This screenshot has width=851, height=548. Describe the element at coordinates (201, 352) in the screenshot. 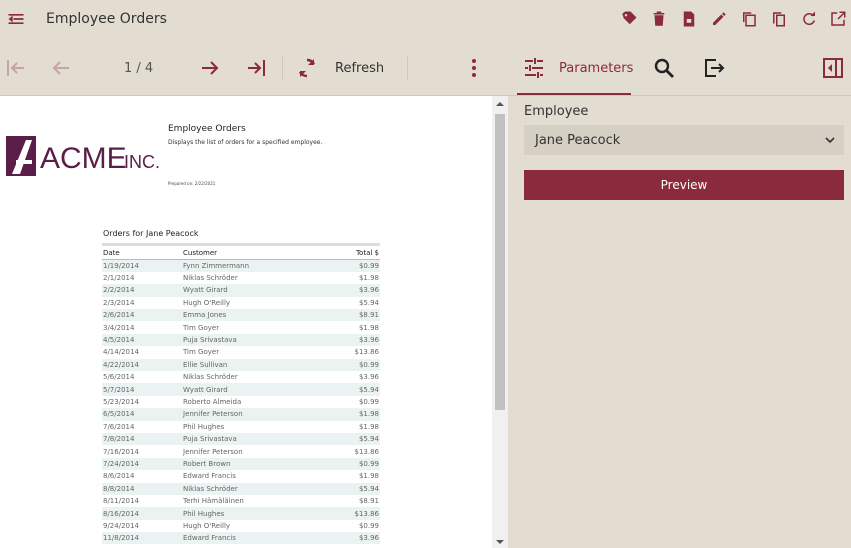

I see `cell-customer: Tim Goyer` at that location.